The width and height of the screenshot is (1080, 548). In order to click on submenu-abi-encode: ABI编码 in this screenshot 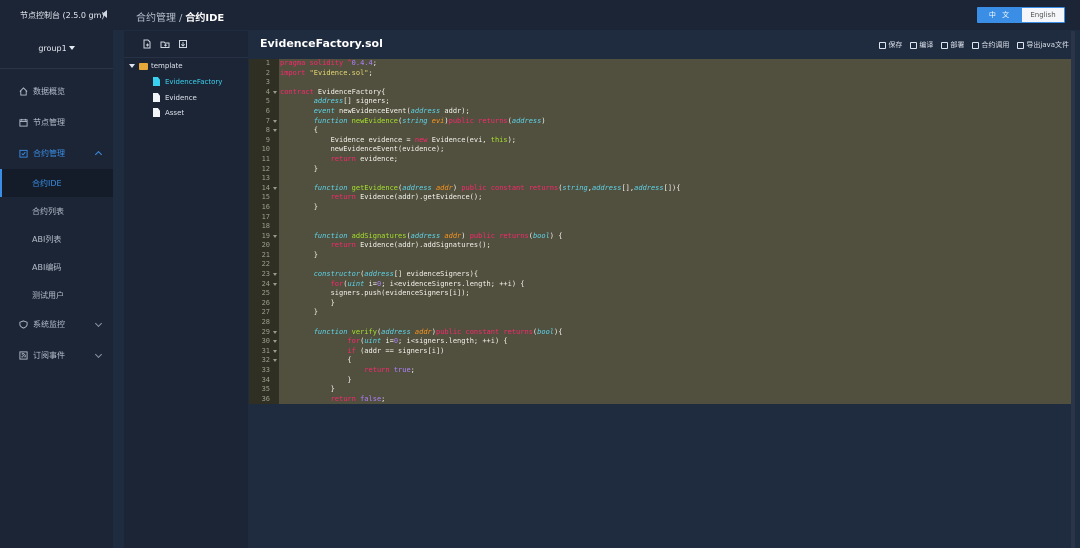, I will do `click(56, 267)`.